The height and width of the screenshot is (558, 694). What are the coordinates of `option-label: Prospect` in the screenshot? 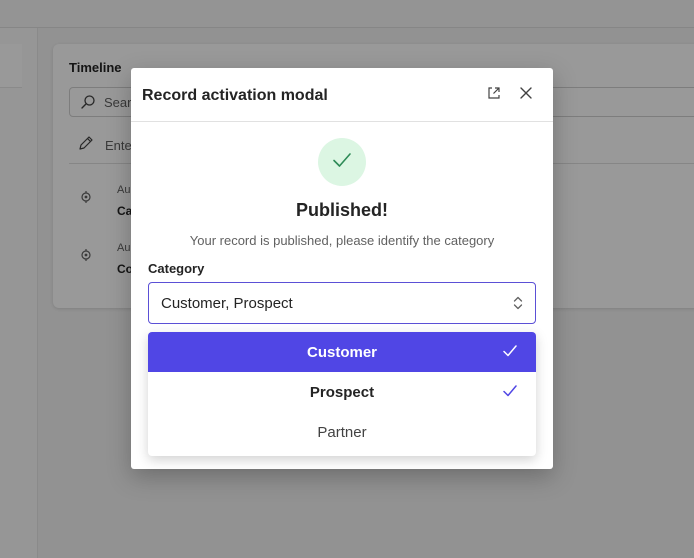 It's located at (342, 392).